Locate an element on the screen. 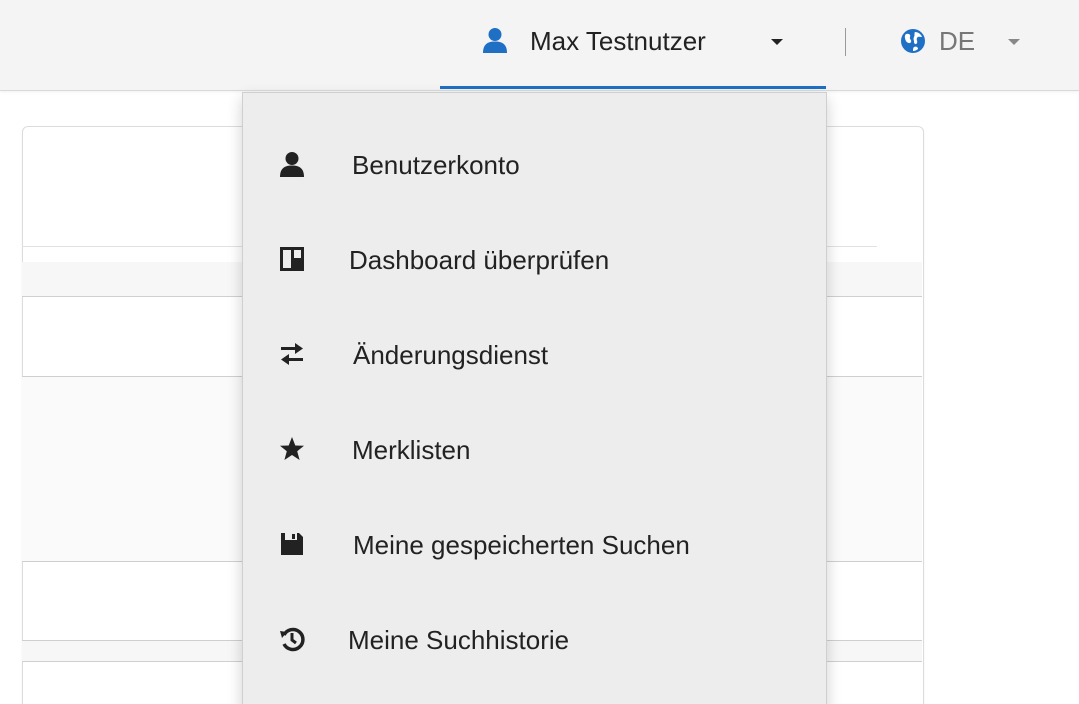 The width and height of the screenshot is (1079, 704). floppy-disk-icon is located at coordinates (292, 544).